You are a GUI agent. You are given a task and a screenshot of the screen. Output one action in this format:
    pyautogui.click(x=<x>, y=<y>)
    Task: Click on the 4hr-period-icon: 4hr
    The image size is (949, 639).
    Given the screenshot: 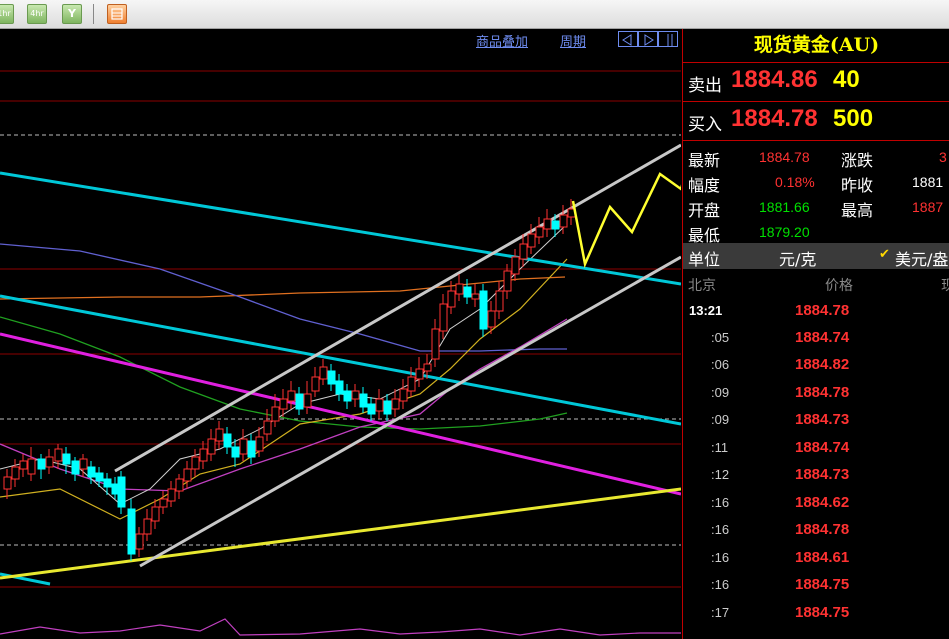 What is the action you would take?
    pyautogui.click(x=37, y=14)
    